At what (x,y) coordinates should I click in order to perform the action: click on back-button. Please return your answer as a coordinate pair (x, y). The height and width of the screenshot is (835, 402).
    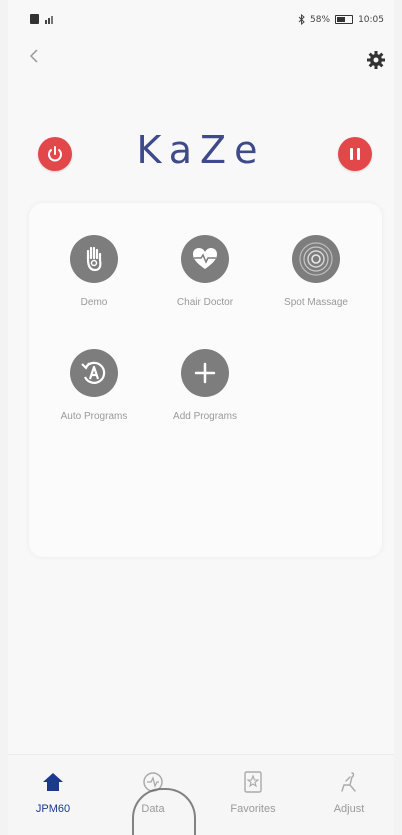
    Looking at the image, I should click on (40, 60).